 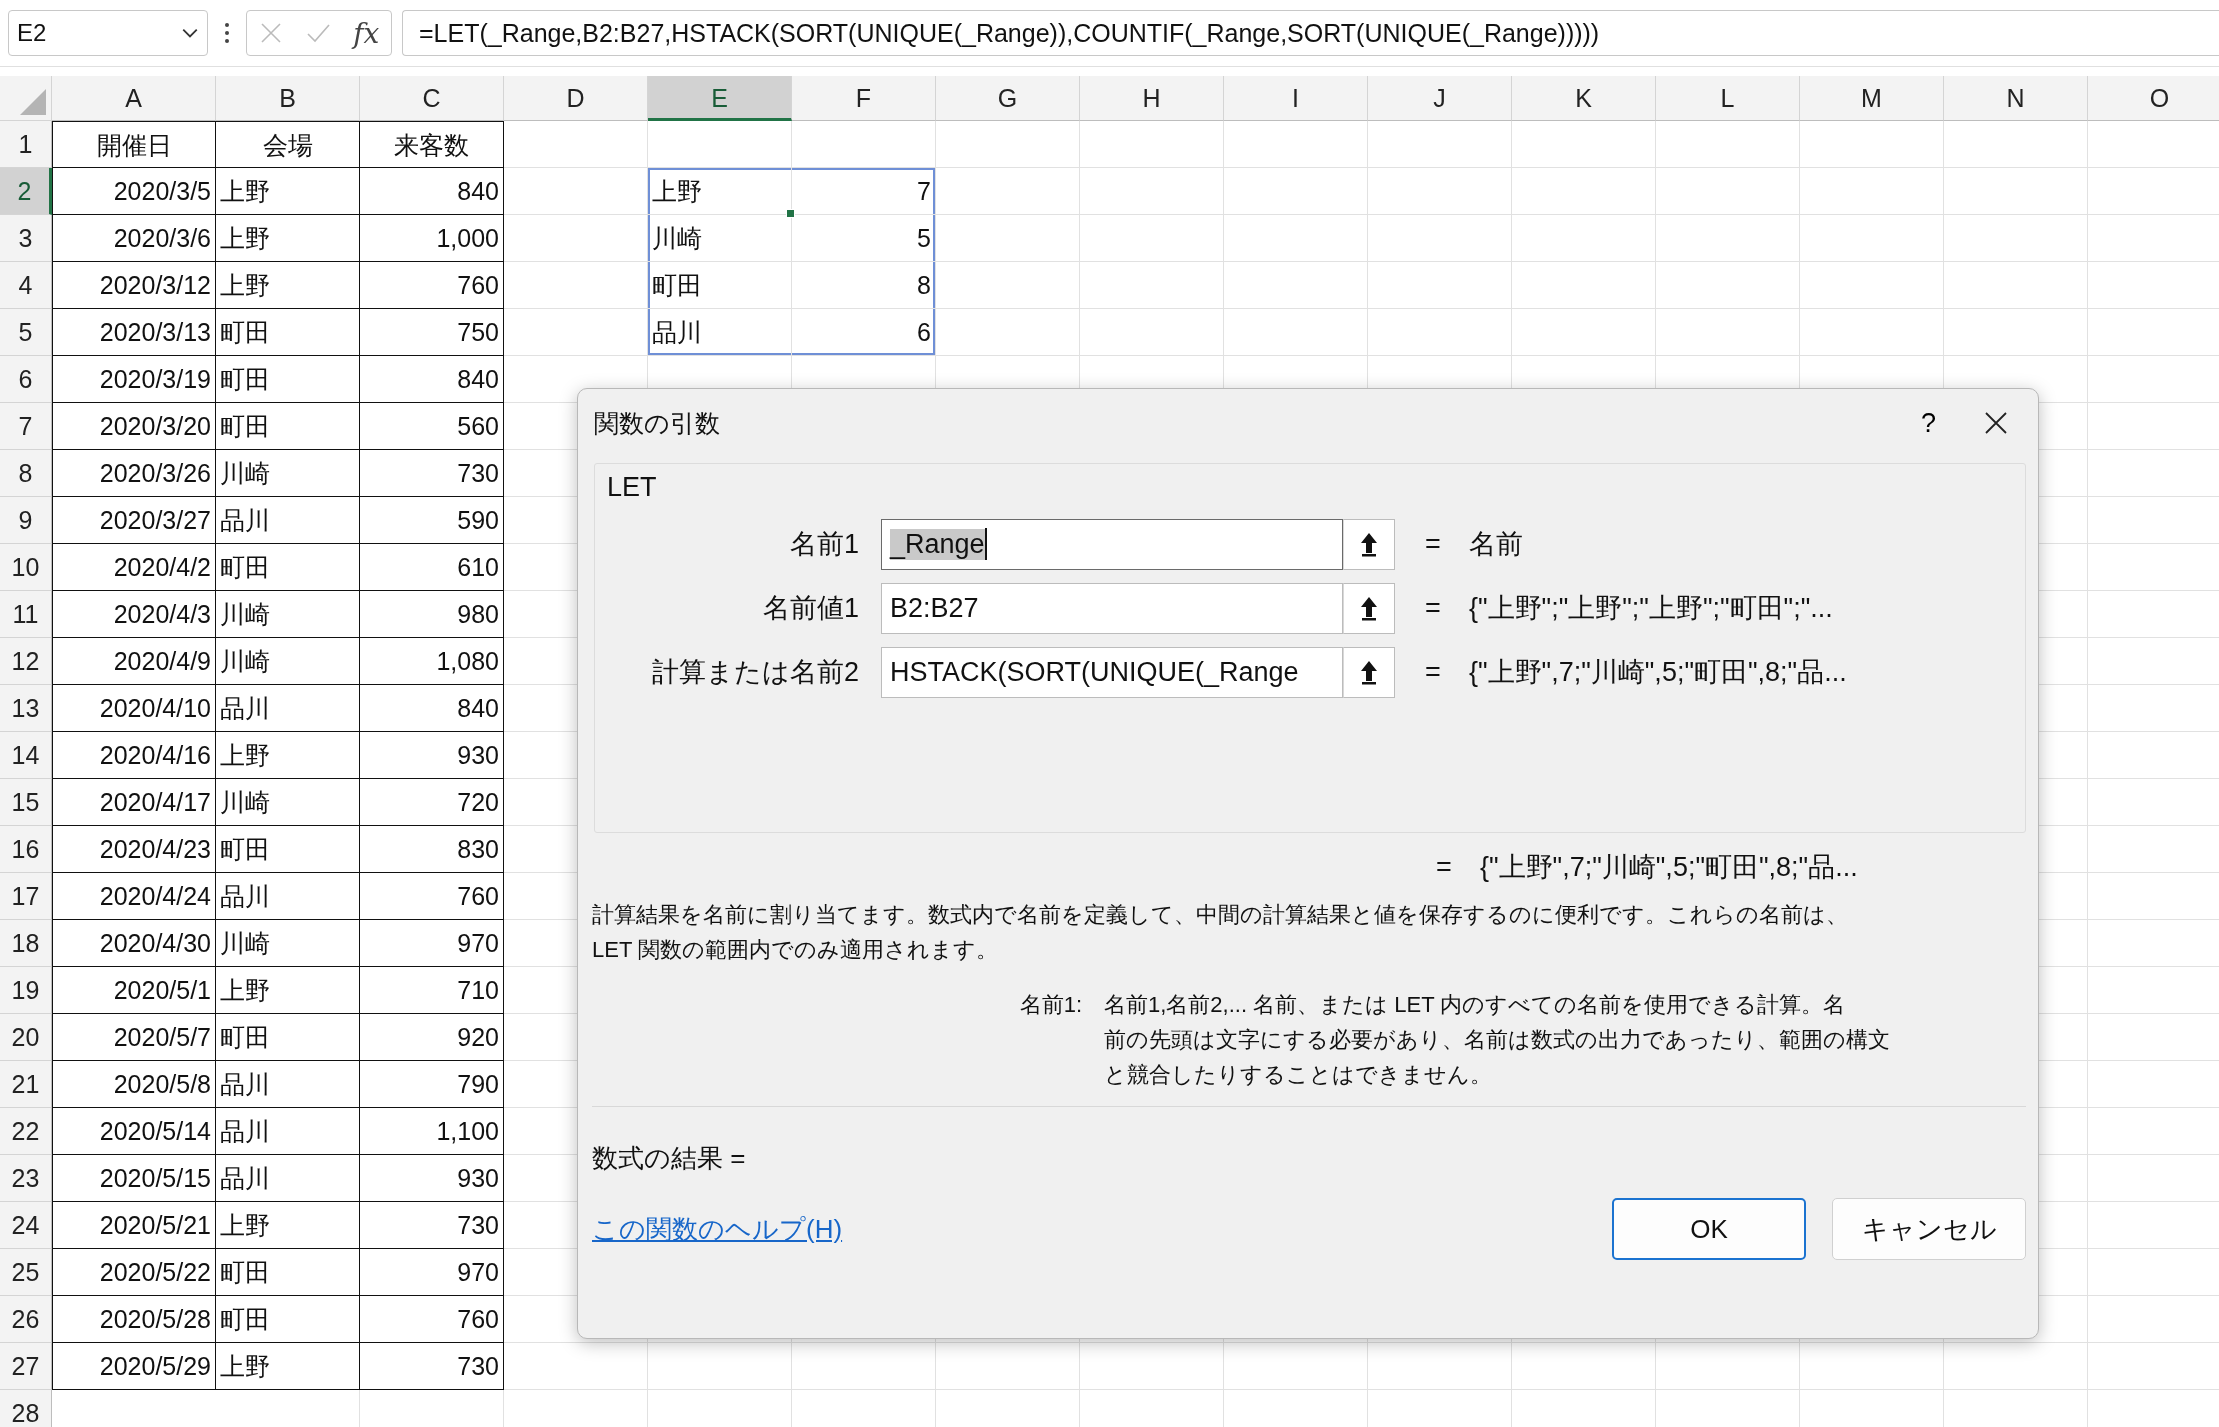 I want to click on table-cell: 6, so click(x=864, y=332).